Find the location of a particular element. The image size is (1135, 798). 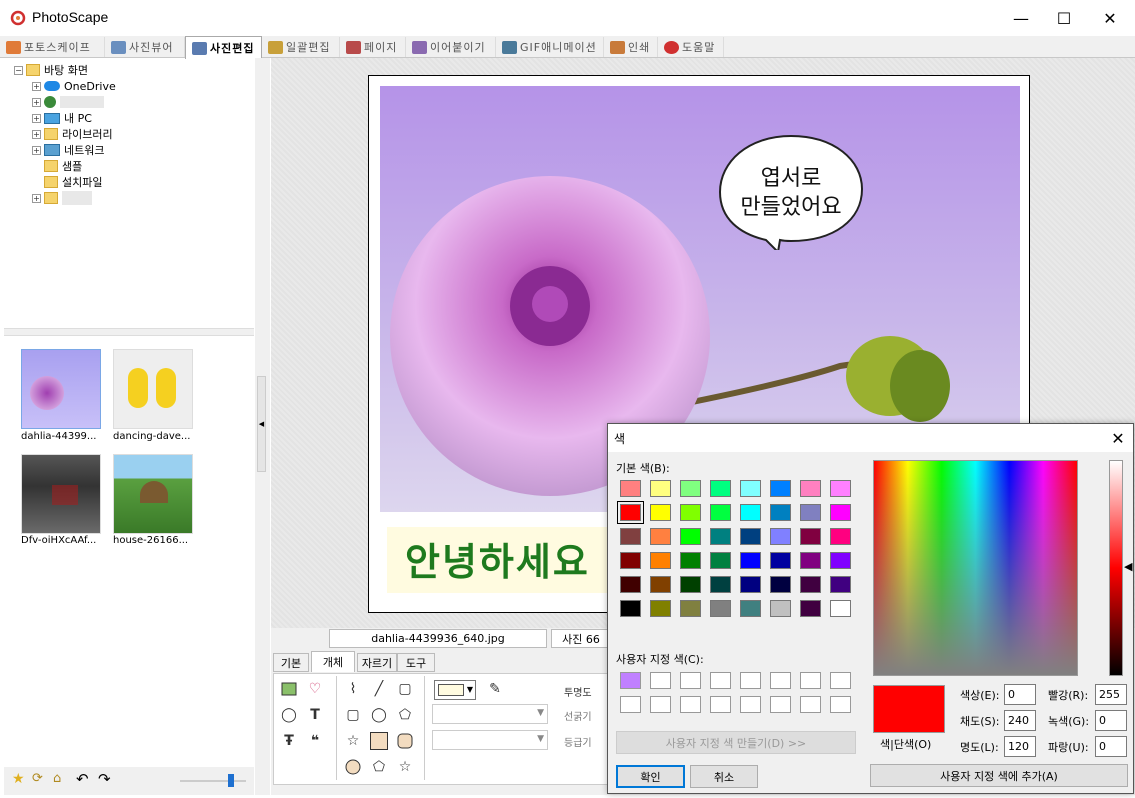

tree-item-my-pc: + 내 PC is located at coordinates (62, 118).